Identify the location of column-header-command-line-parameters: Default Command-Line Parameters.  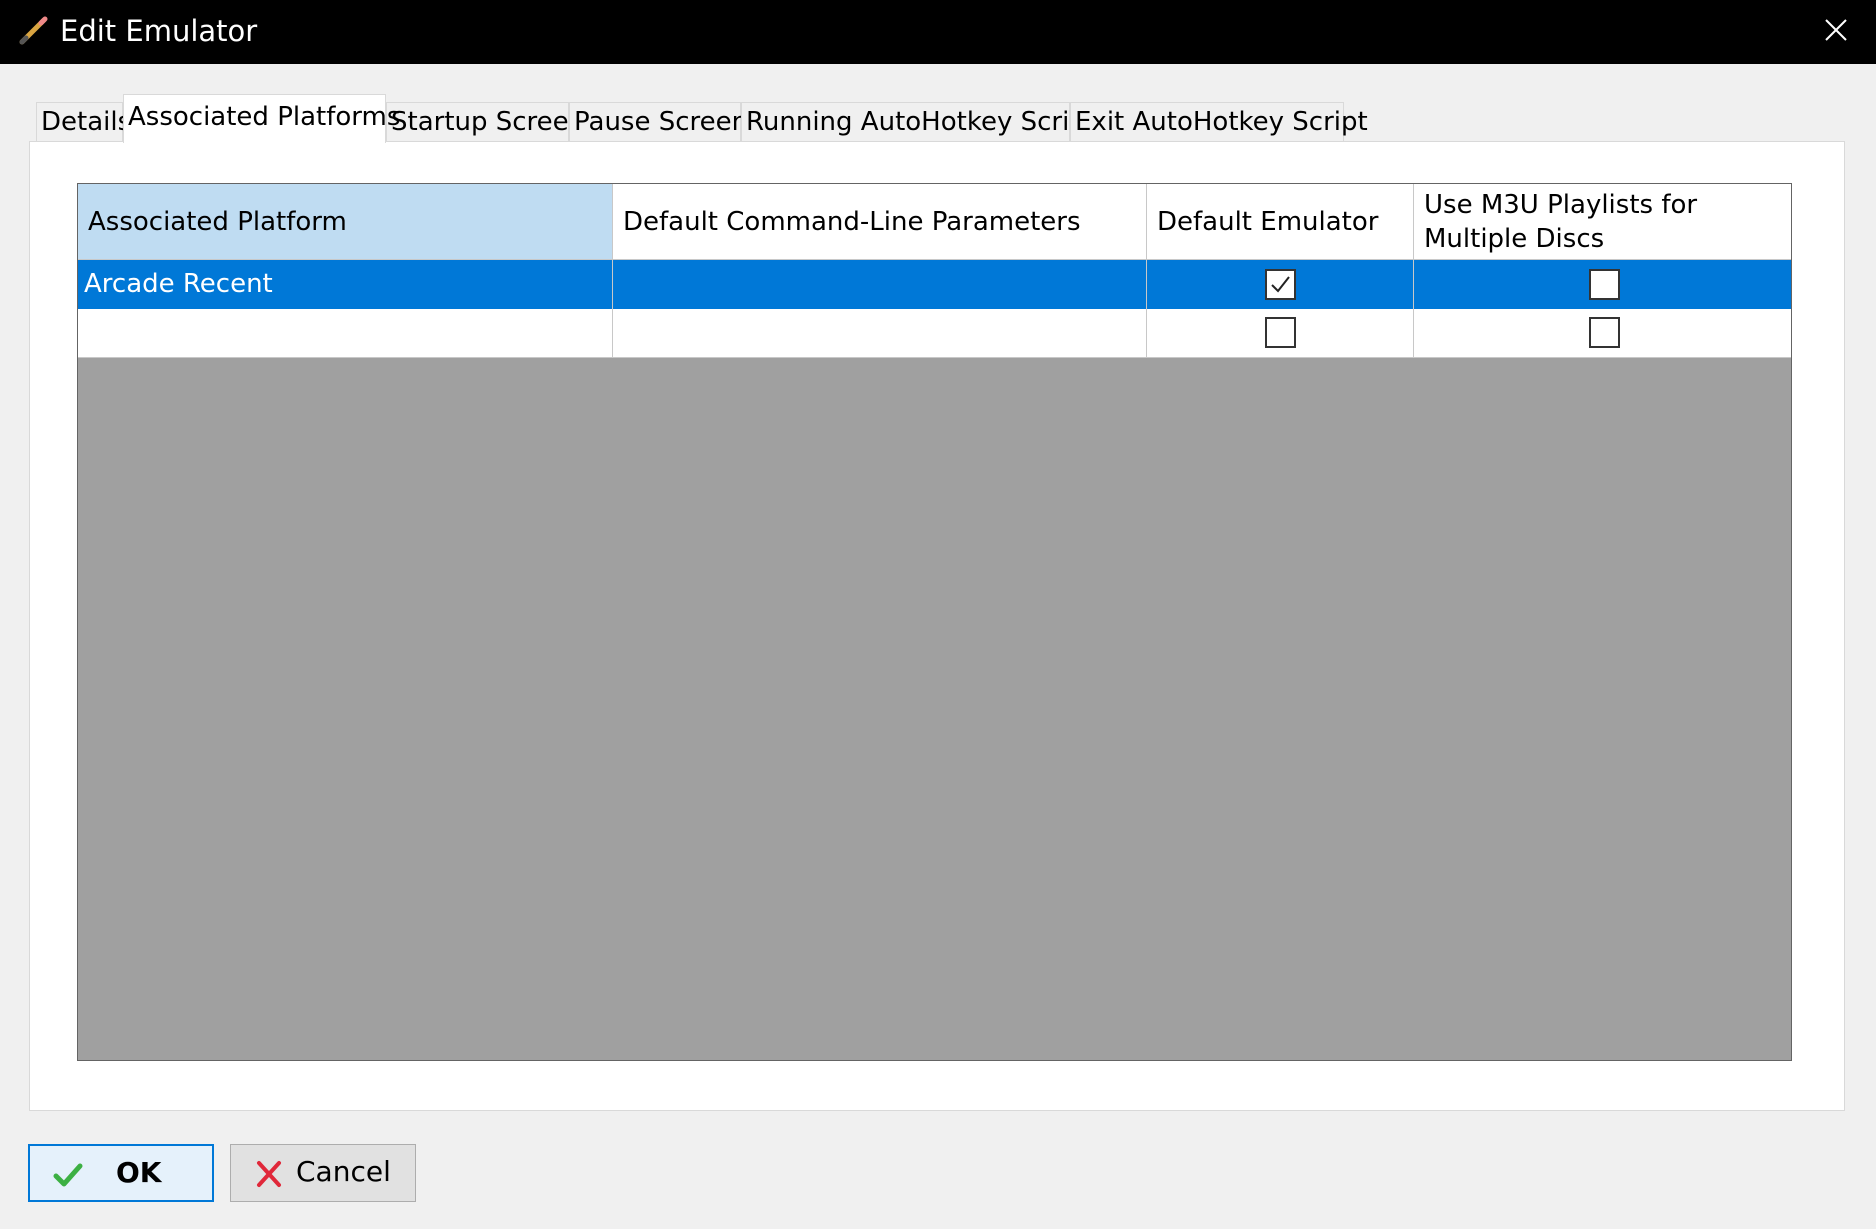
(880, 221).